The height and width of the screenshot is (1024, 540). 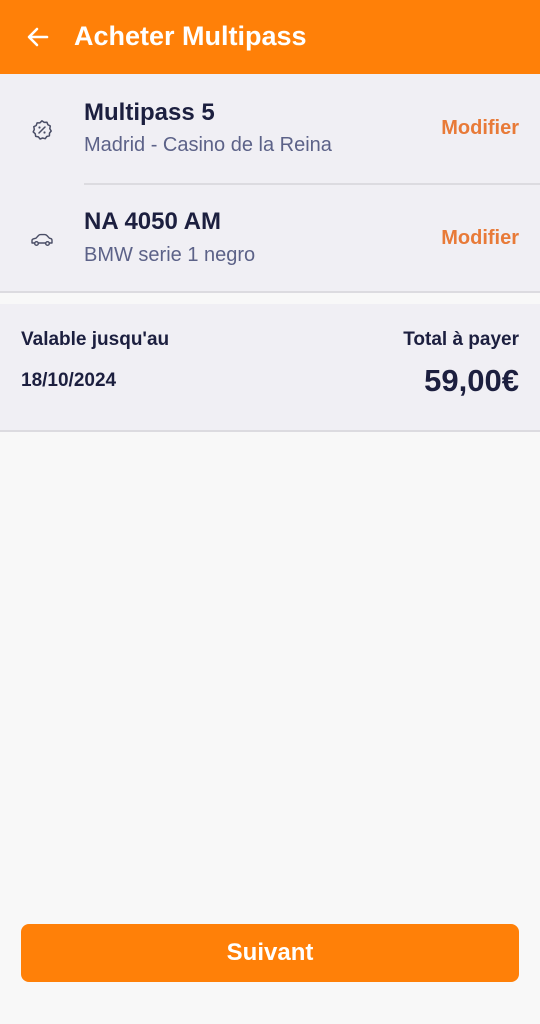 What do you see at coordinates (95, 339) in the screenshot?
I see `valid-until-label: Valable jusqu'au` at bounding box center [95, 339].